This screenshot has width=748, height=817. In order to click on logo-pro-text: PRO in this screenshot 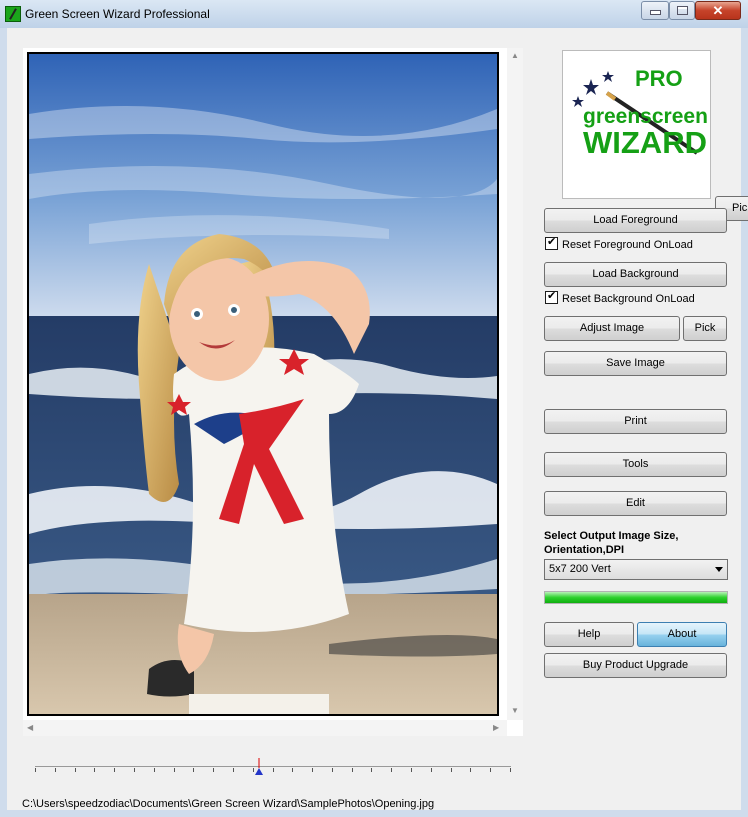, I will do `click(659, 78)`.